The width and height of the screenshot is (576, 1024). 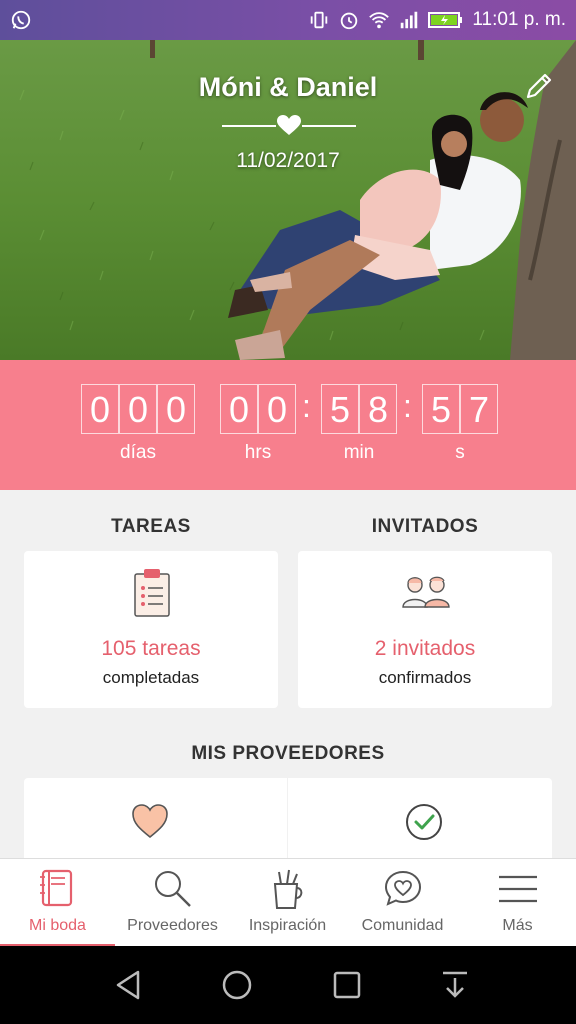 I want to click on nav-mi-boda: Mi boda, so click(x=57, y=903).